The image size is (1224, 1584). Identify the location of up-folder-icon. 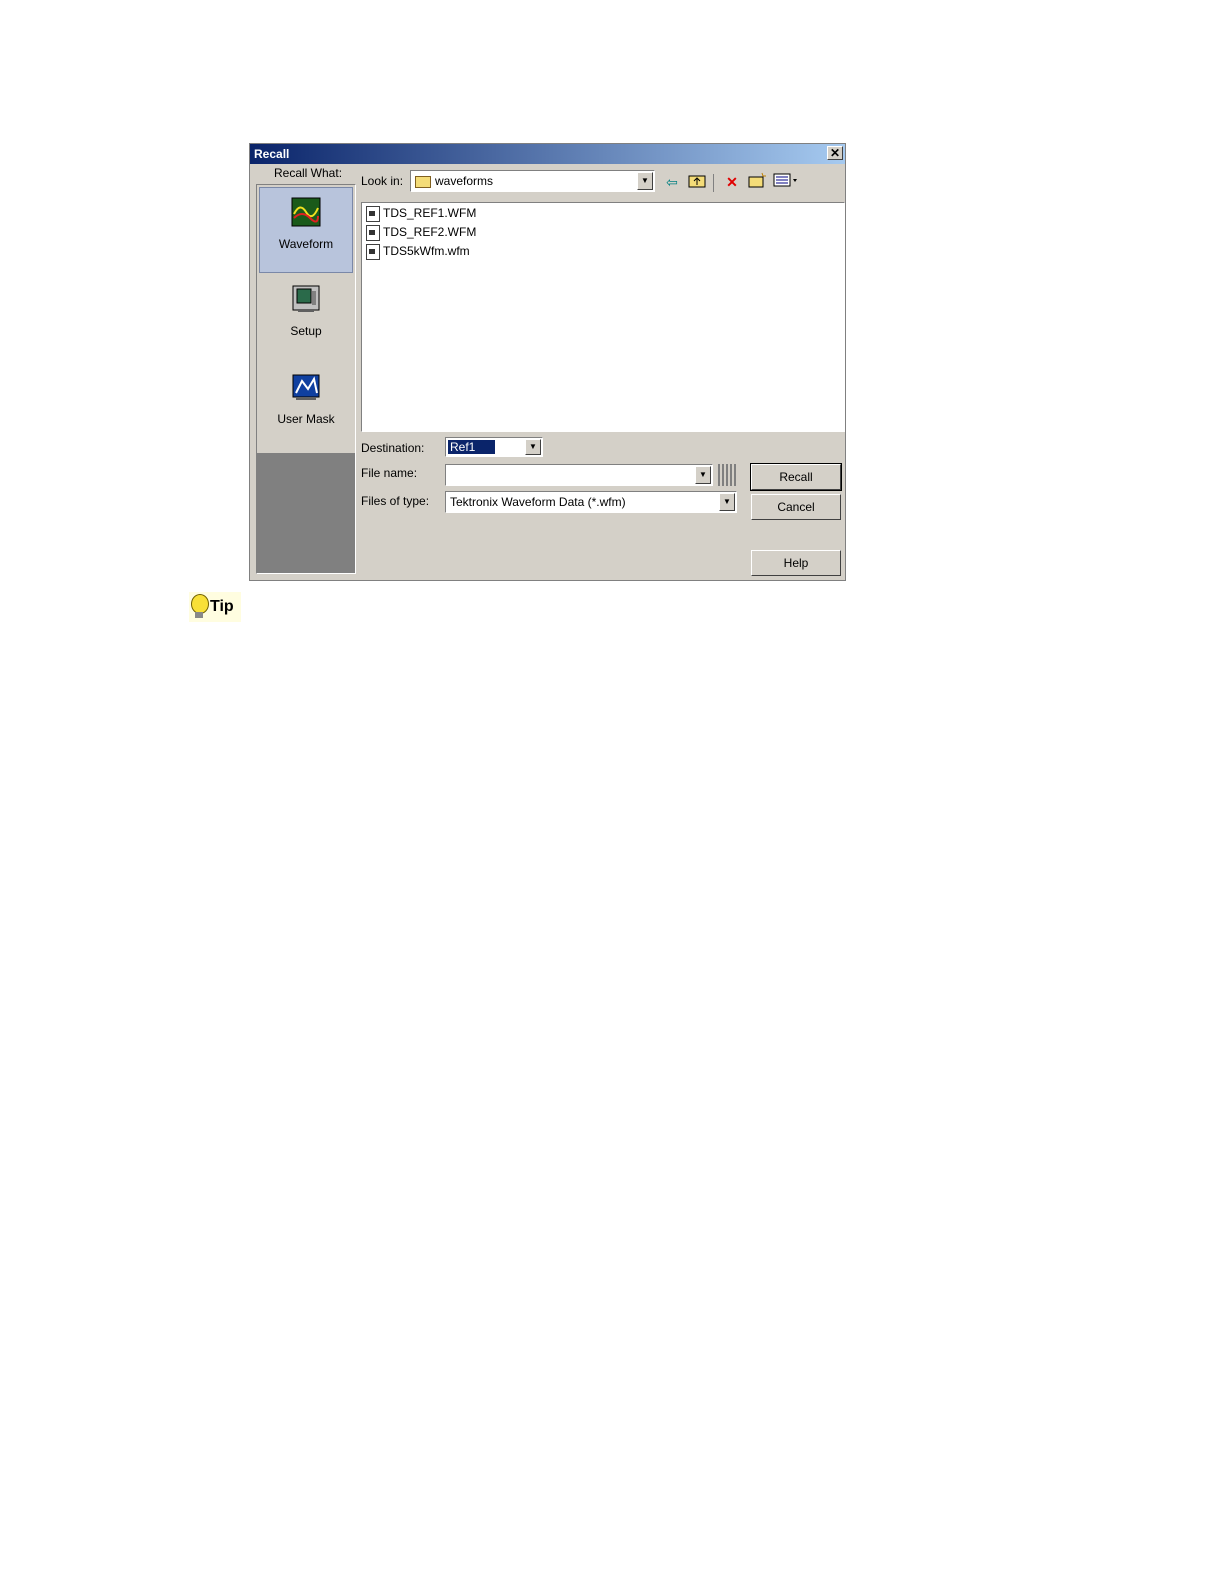
(697, 182).